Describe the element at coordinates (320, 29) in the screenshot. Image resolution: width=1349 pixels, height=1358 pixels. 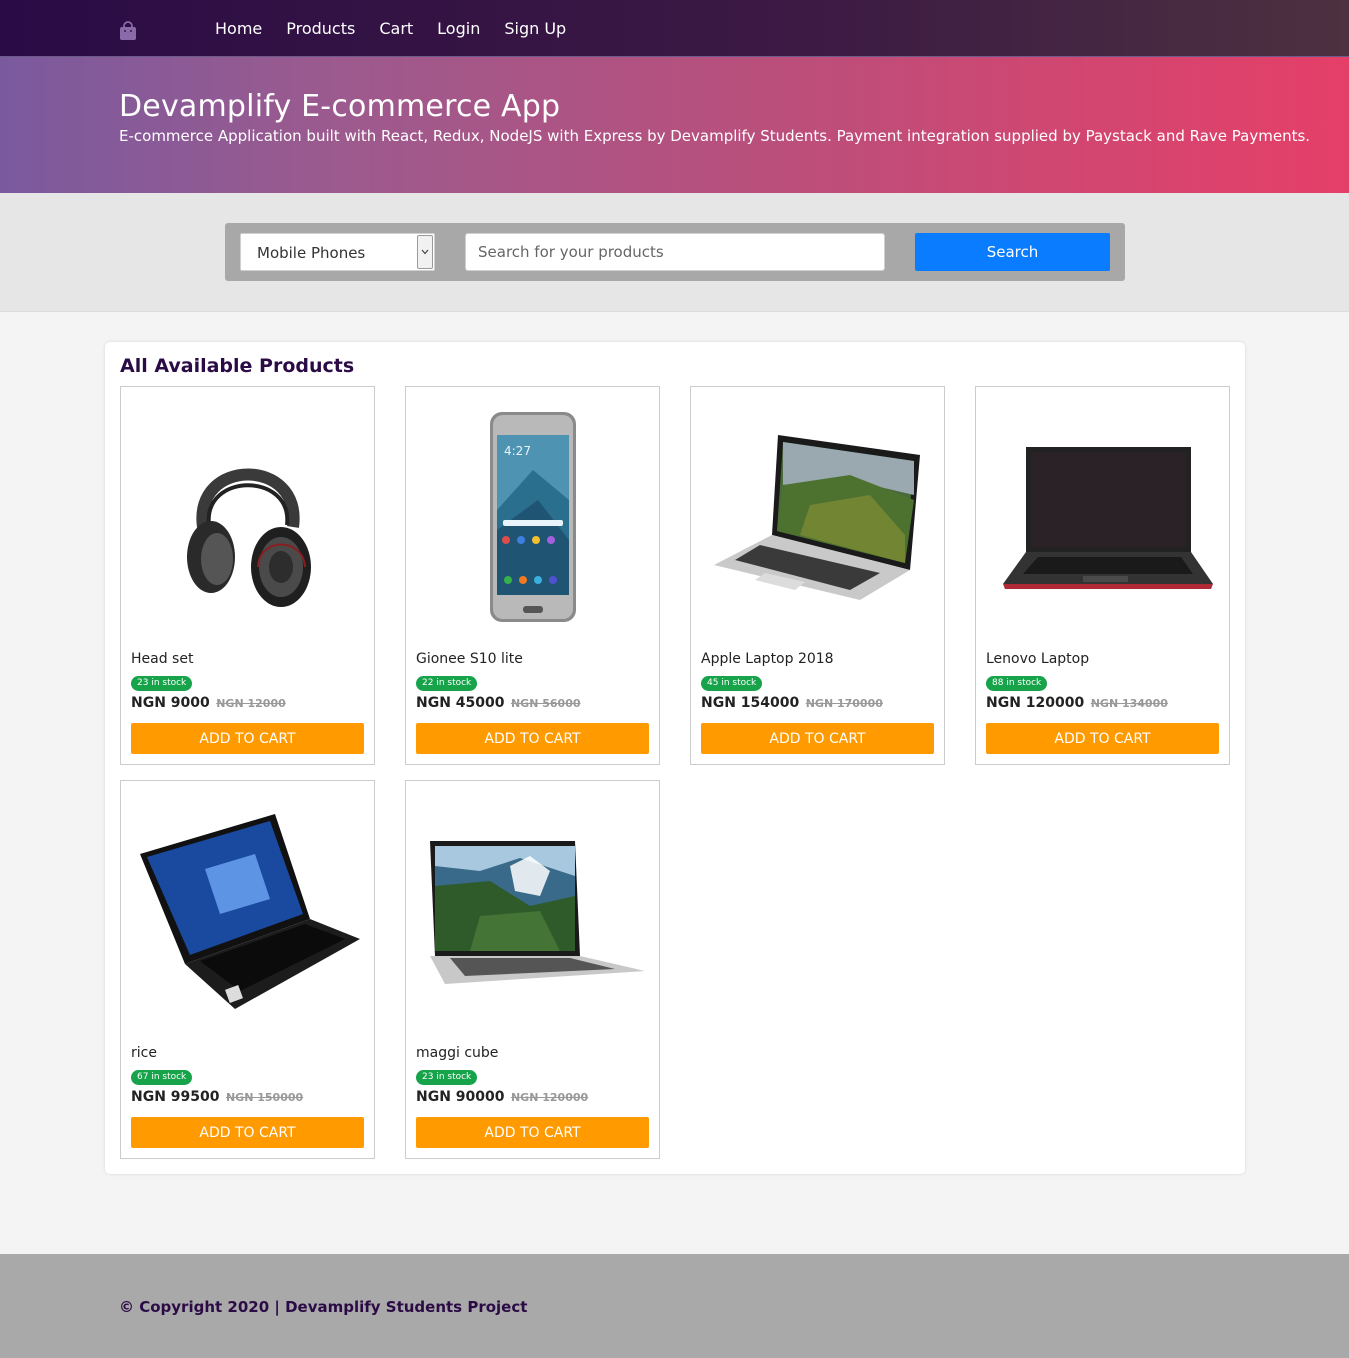
I see `nav-link-products: Products` at that location.